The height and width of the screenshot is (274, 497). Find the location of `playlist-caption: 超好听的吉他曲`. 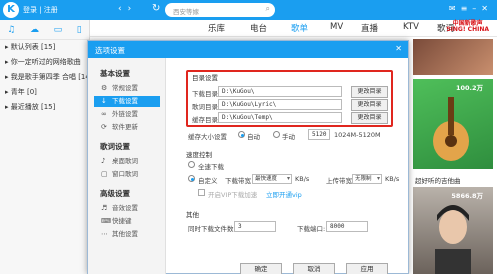

playlist-caption: 超好听的吉他曲 is located at coordinates (438, 180).